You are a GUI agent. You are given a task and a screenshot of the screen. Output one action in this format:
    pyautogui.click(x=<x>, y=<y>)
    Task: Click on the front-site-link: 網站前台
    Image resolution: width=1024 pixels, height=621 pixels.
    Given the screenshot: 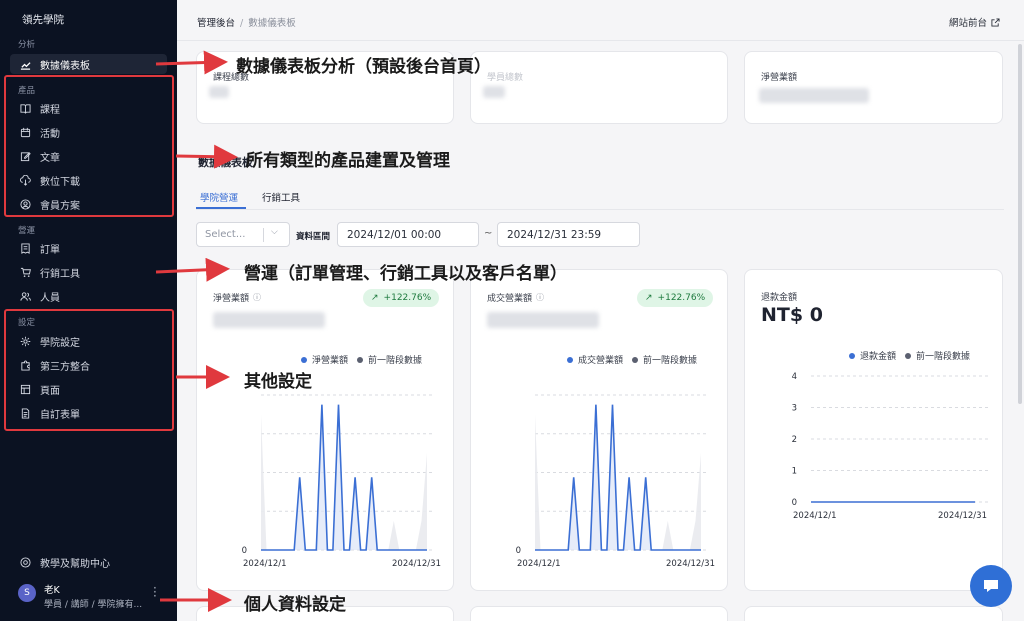 What is the action you would take?
    pyautogui.click(x=974, y=22)
    